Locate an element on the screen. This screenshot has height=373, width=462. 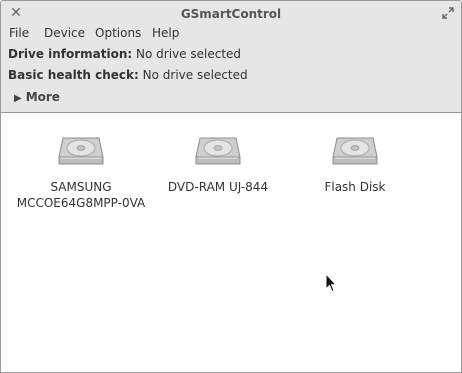
basic-health-check-row: Basic health check: No drive selected is located at coordinates (128, 75).